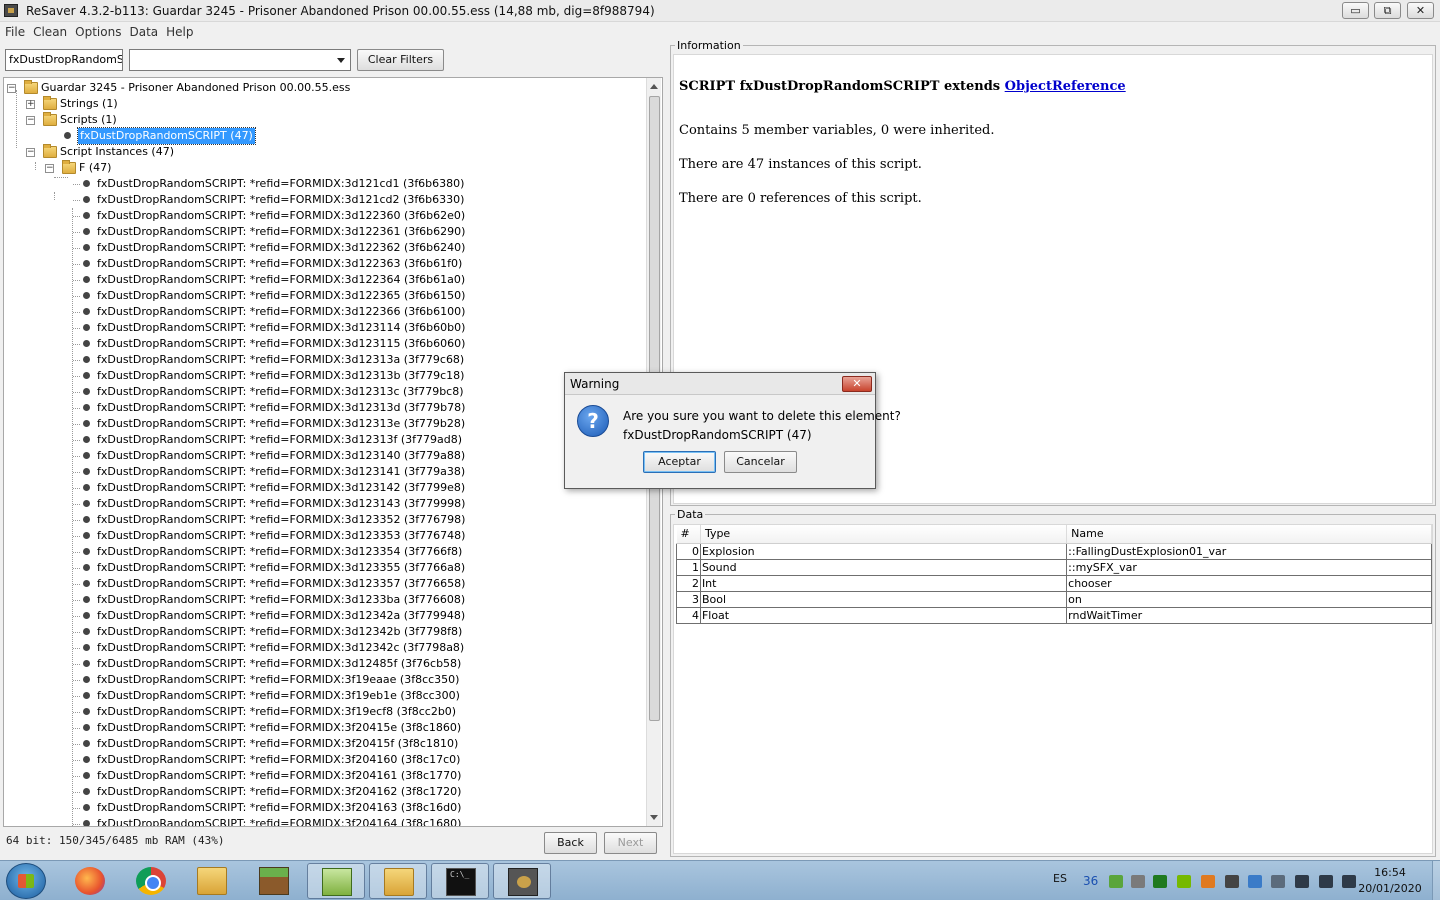 This screenshot has width=1440, height=900. I want to click on row-type-cell: Int, so click(883, 583).